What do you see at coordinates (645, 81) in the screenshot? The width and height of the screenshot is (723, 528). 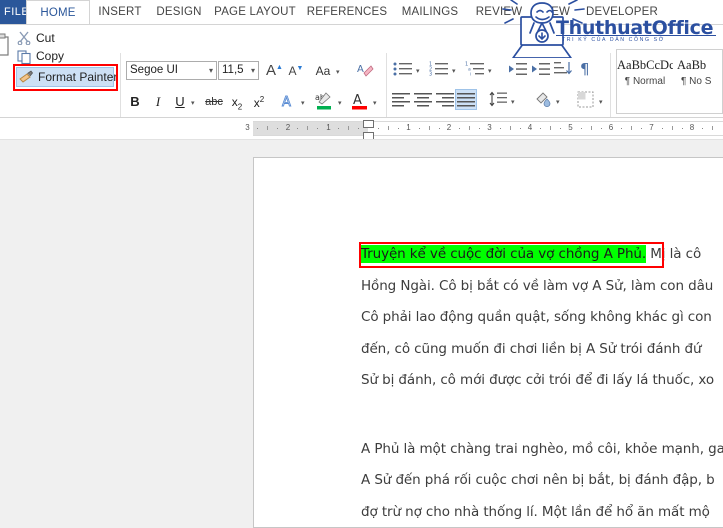 I see `style-name-normal: ¶ Normal` at bounding box center [645, 81].